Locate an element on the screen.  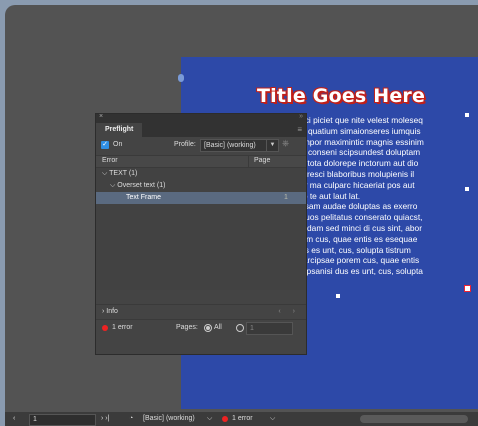
info-nav-arrows: ‹ › is located at coordinates (289, 312).